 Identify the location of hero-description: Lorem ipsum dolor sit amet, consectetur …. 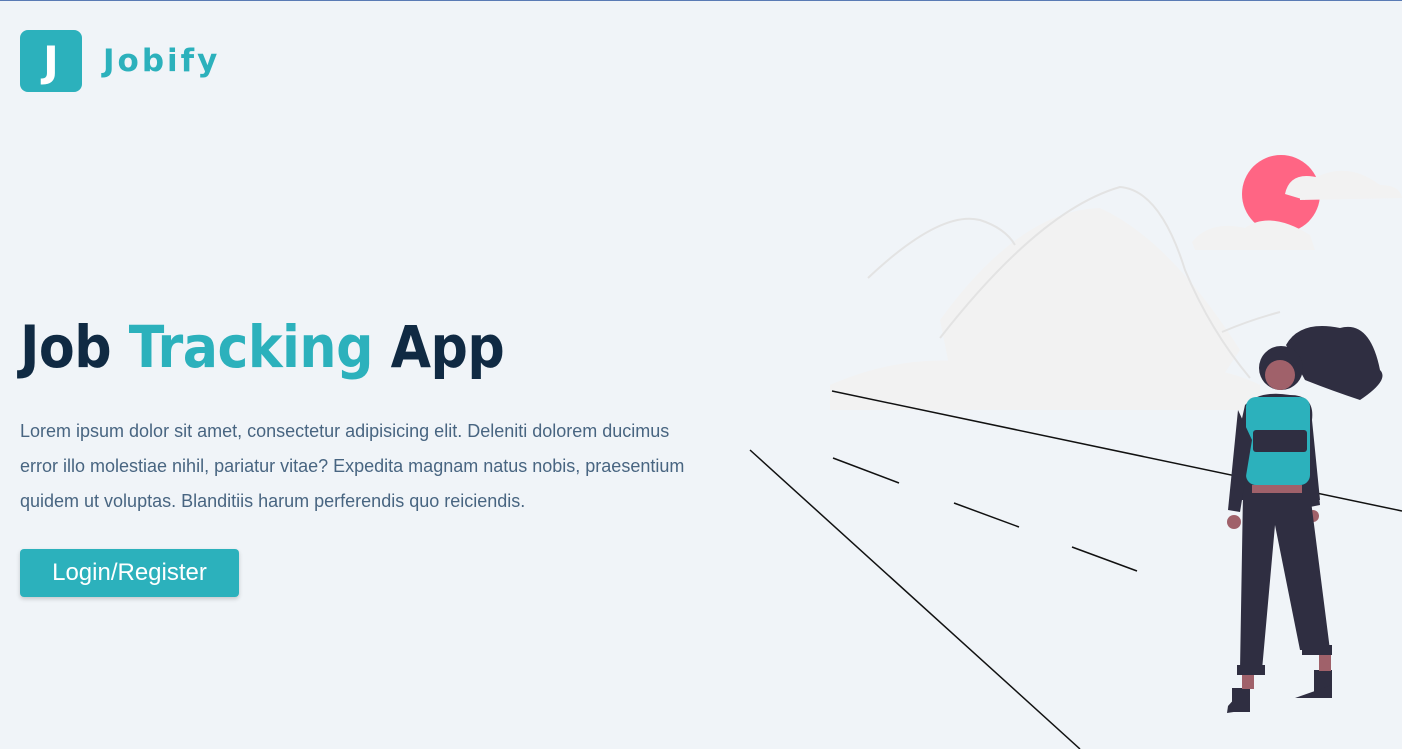
(352, 466).